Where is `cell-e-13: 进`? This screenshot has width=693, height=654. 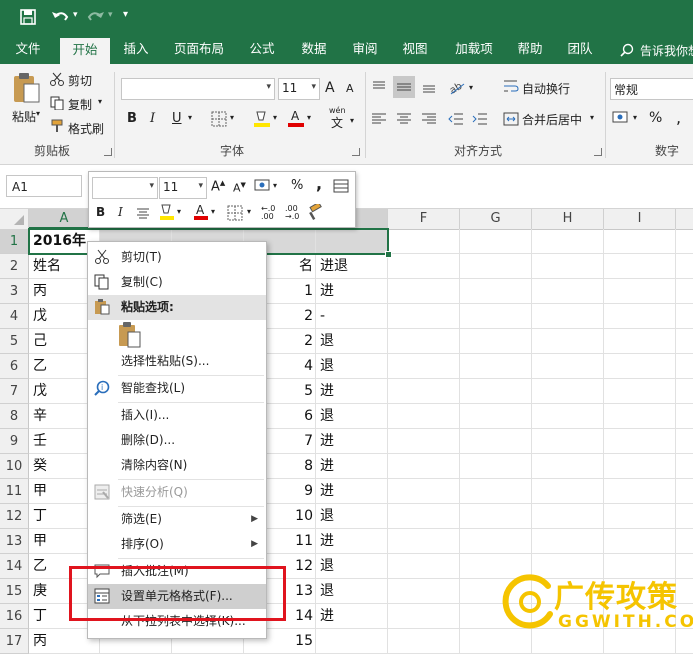
cell-e-13: 进 is located at coordinates (352, 541).